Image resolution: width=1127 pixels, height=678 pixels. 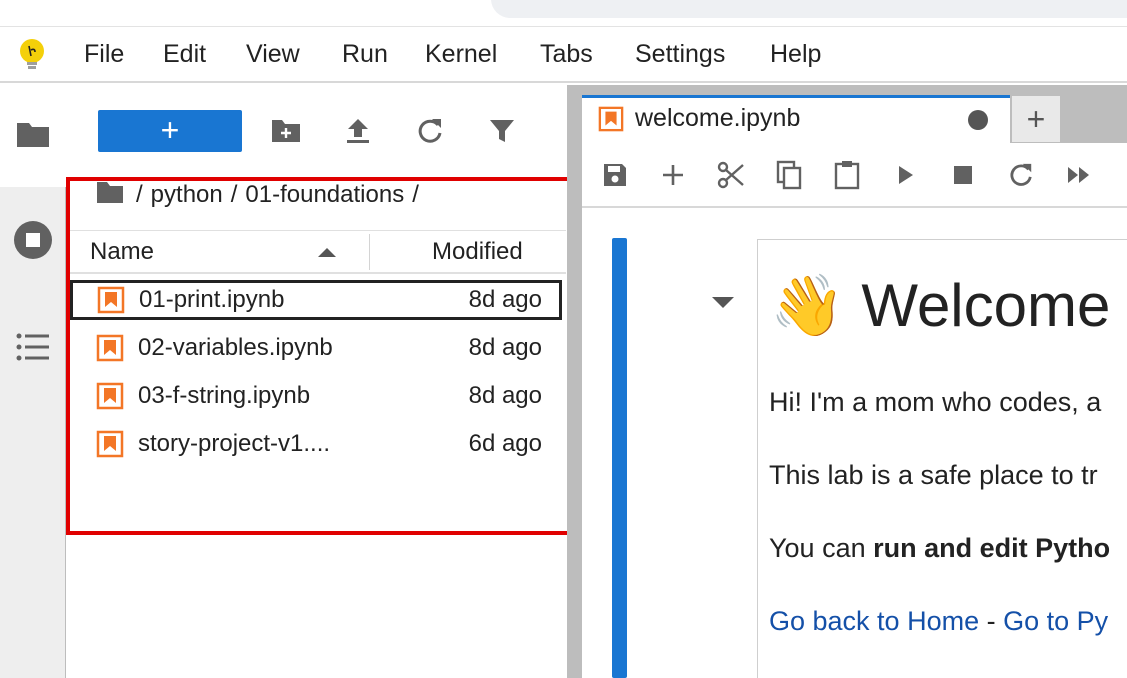 What do you see at coordinates (358, 131) in the screenshot?
I see `upload-icon` at bounding box center [358, 131].